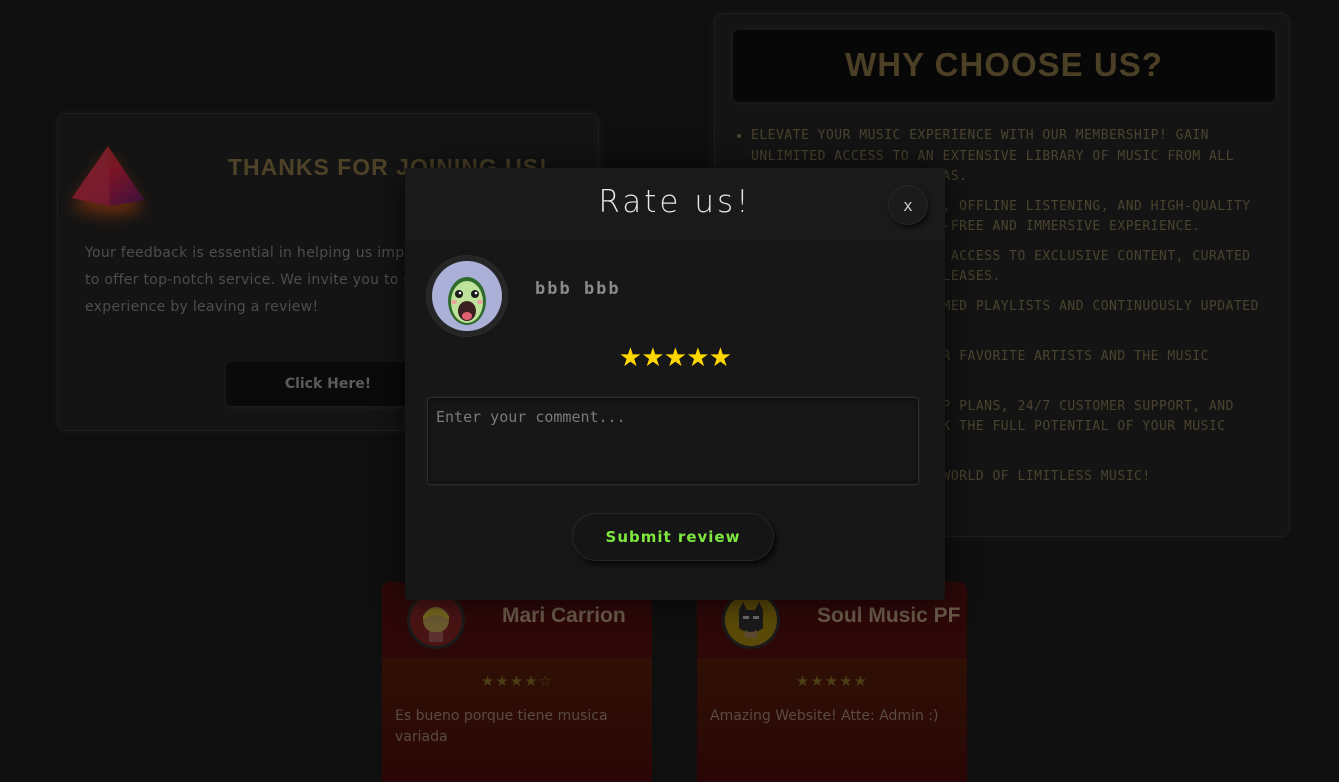 Image resolution: width=1339 pixels, height=782 pixels. I want to click on submit-review-button: Submit review, so click(673, 537).